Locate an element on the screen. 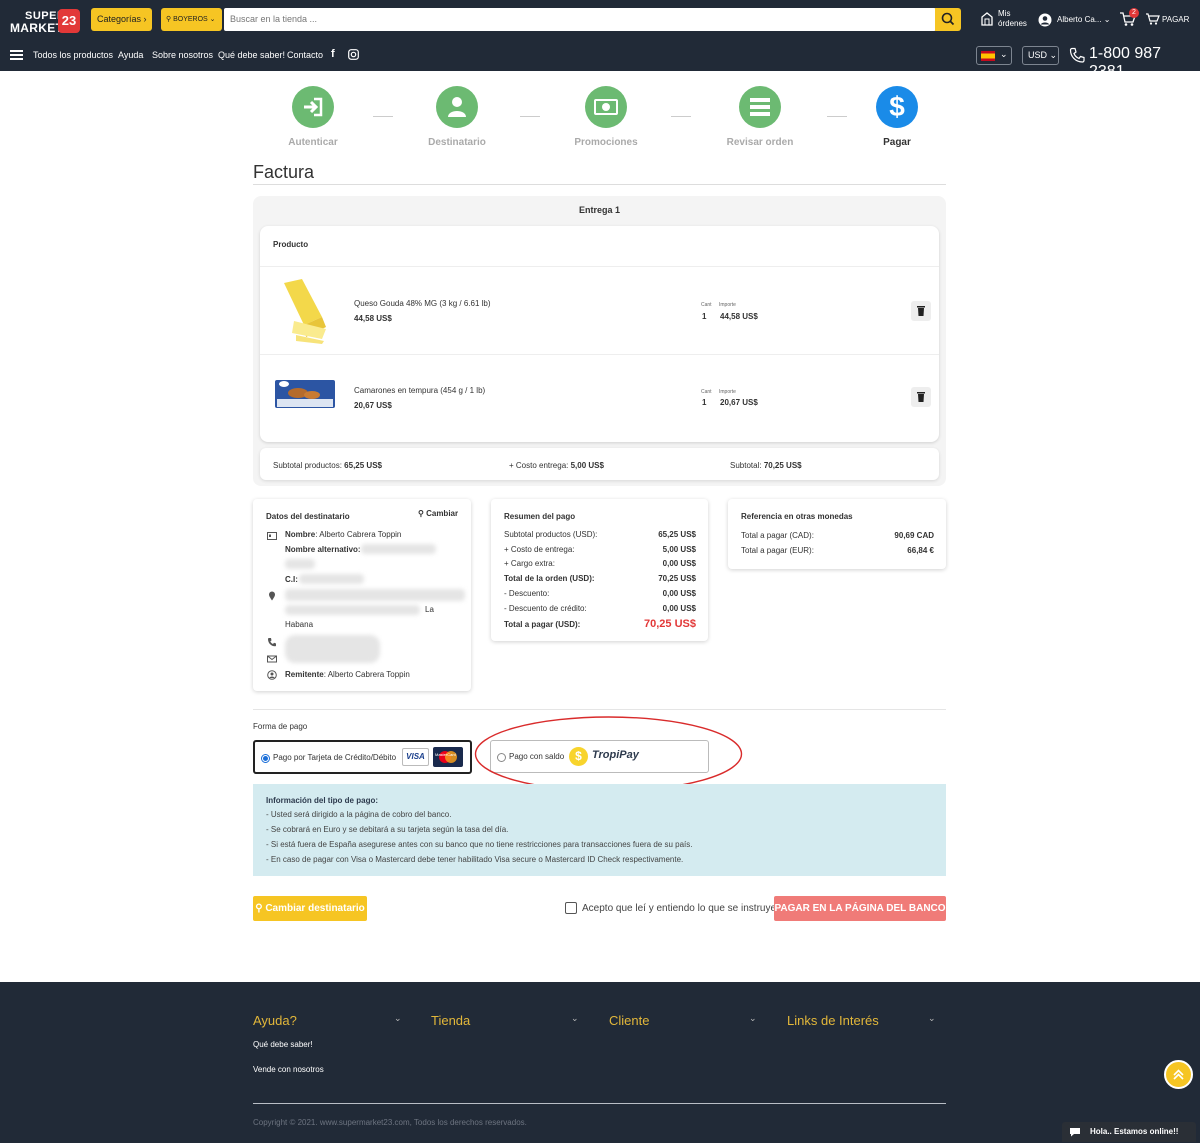 This screenshot has height=1143, width=1200. delivery-label: + Costo entrega: is located at coordinates (539, 465).